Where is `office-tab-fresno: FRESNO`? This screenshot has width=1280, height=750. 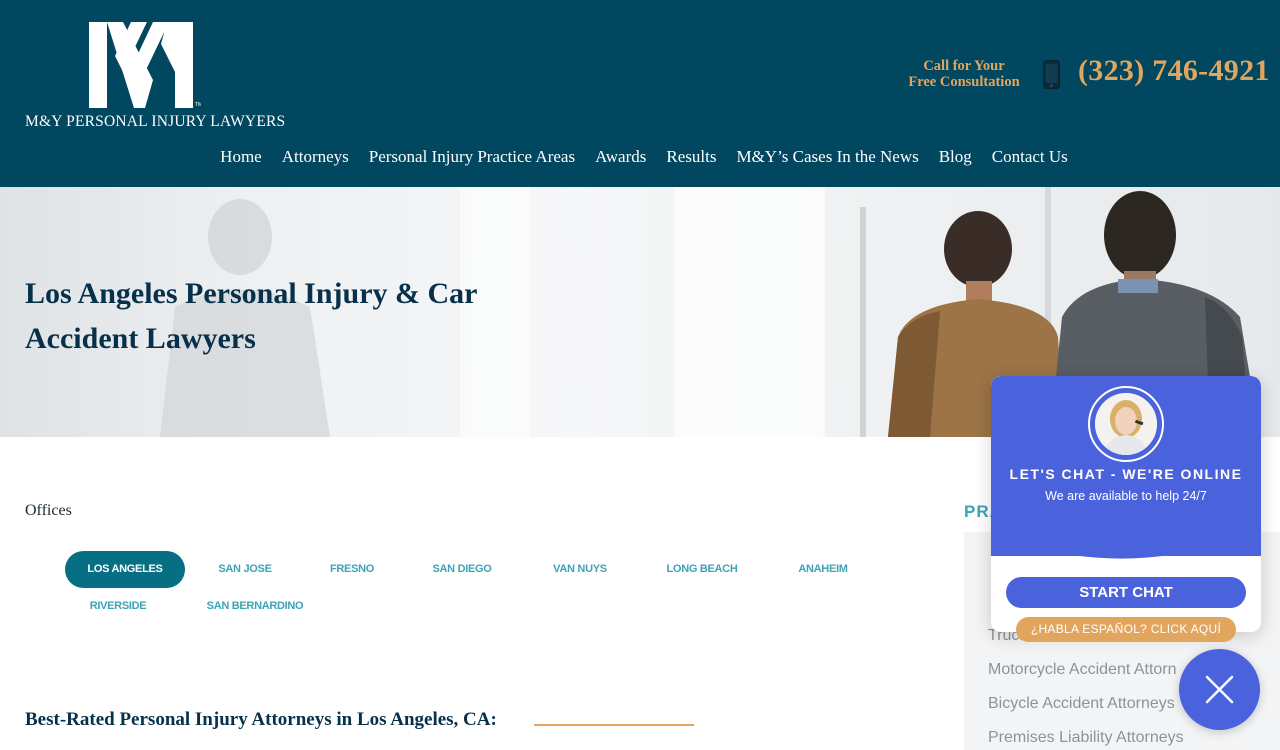
office-tab-fresno: FRESNO is located at coordinates (352, 569).